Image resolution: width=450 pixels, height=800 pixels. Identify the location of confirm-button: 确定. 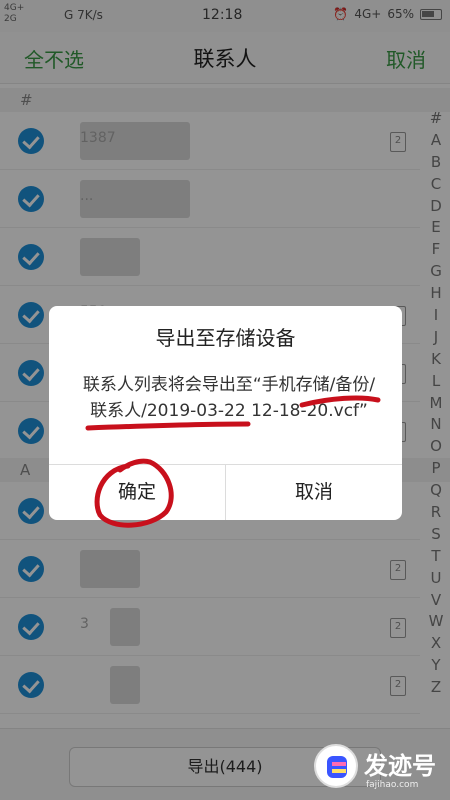
(137, 492).